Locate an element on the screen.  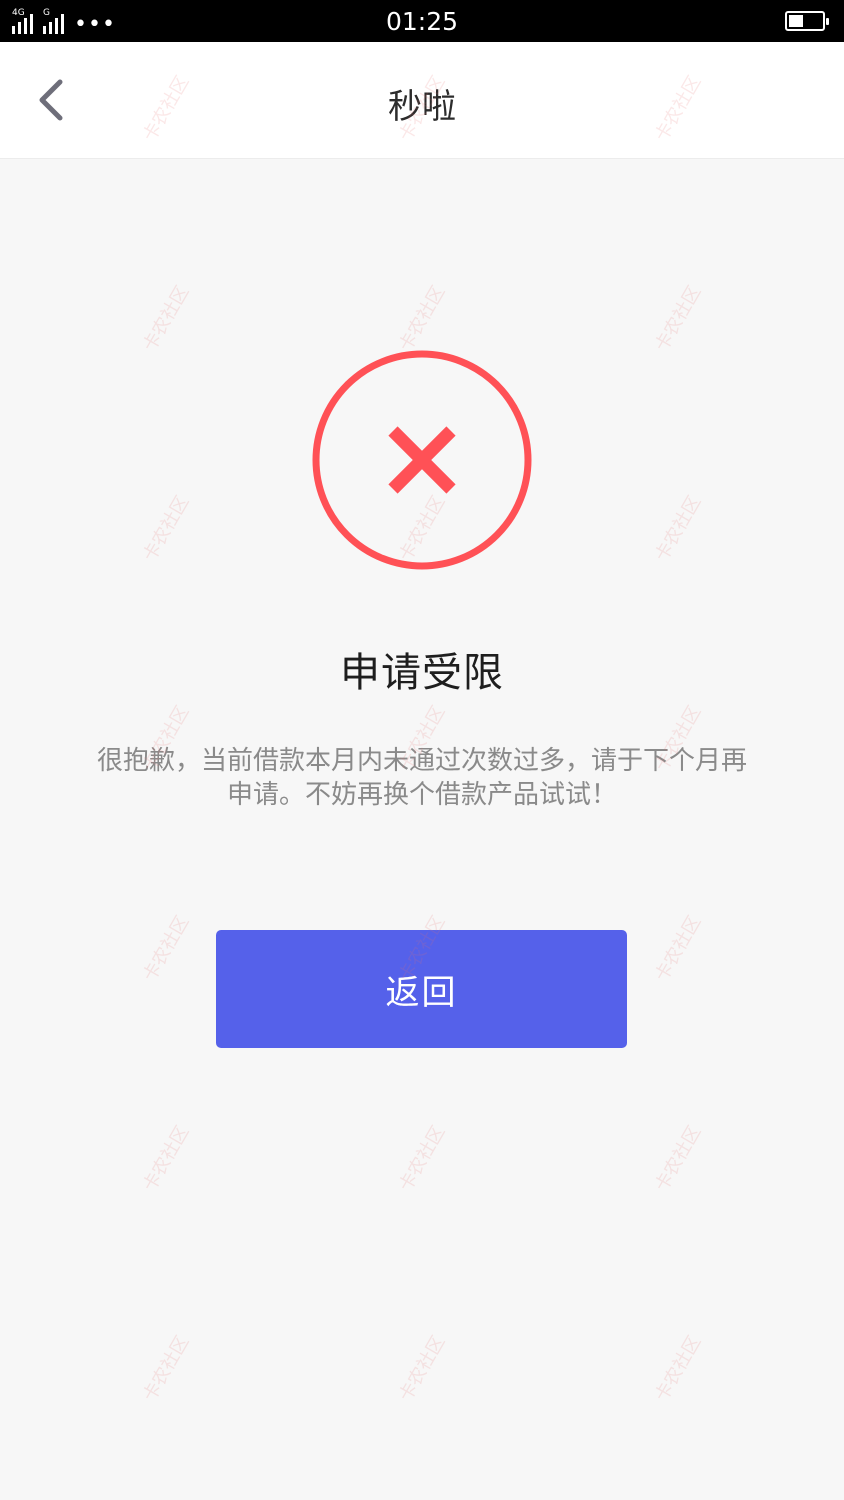
chevron-left-icon is located at coordinates (51, 100).